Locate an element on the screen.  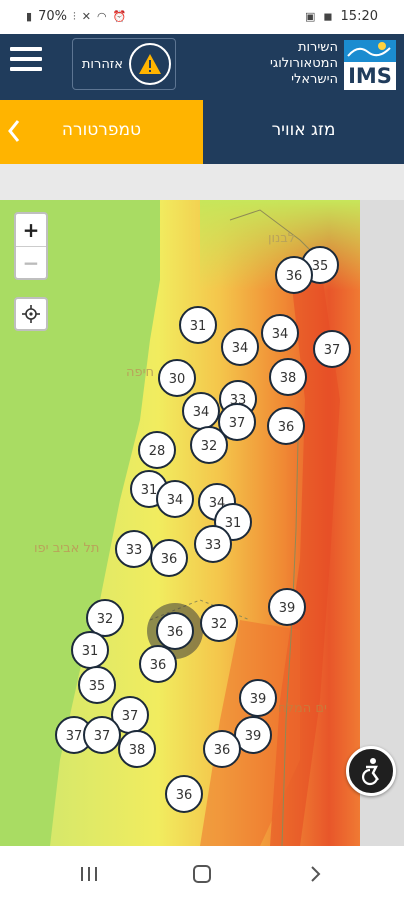
temperature-marker: 28 is located at coordinates (157, 450).